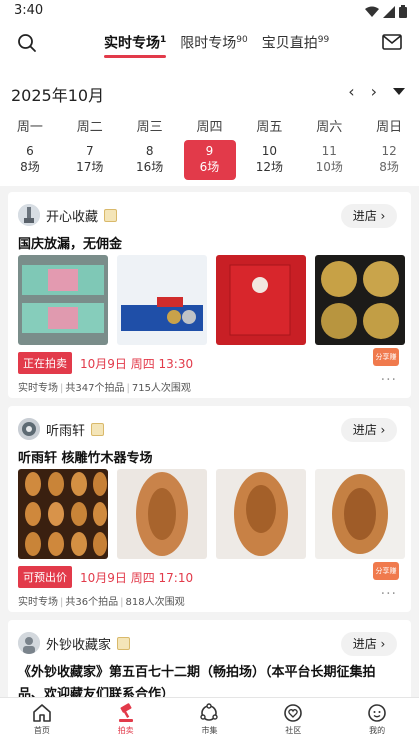 This screenshot has width=419, height=744. I want to click on session-type: 实时专场, so click(38, 388).